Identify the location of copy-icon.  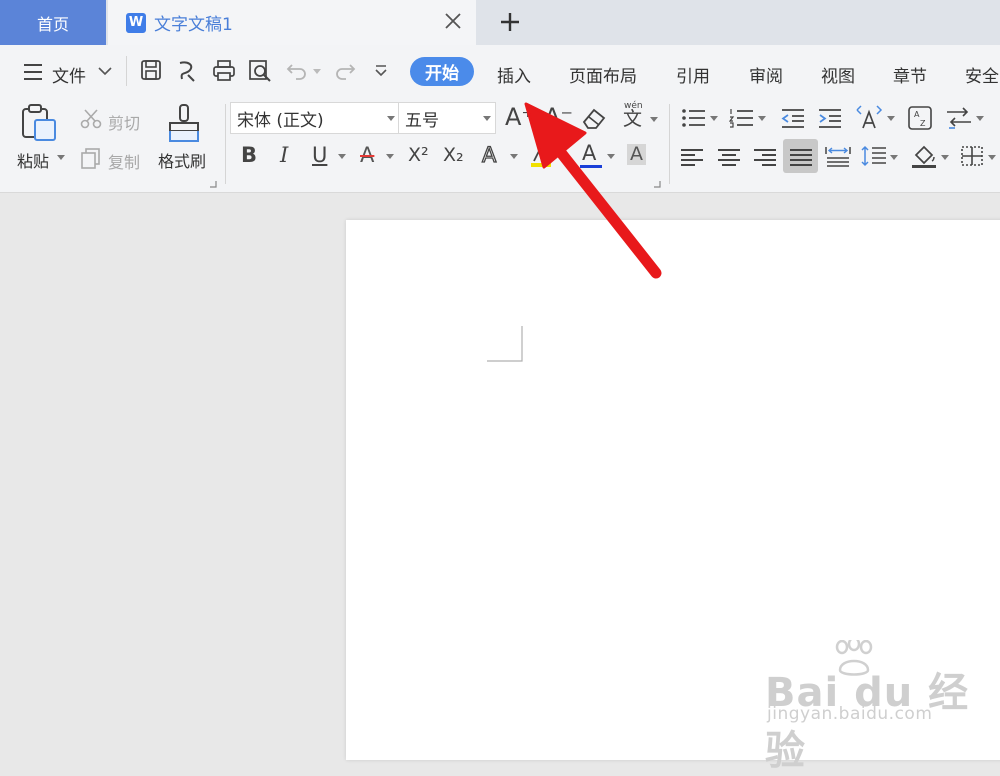
(91, 158).